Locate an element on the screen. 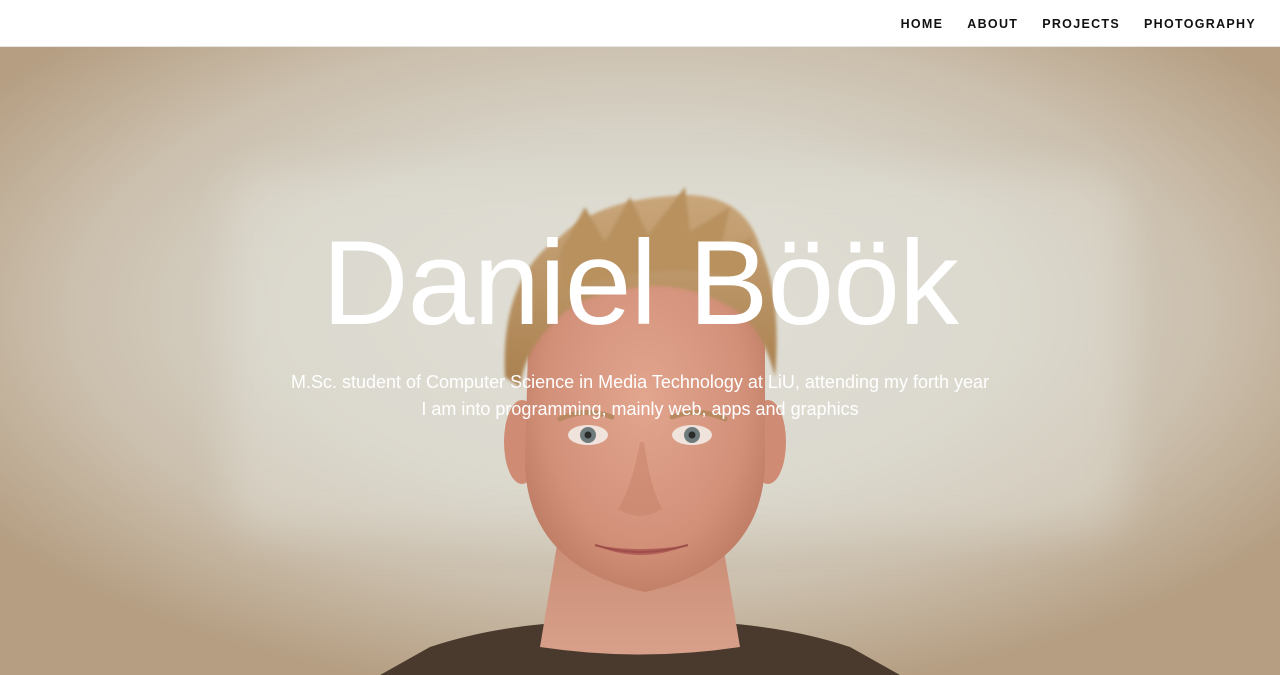 The image size is (1280, 675). left-pupil is located at coordinates (588, 435).